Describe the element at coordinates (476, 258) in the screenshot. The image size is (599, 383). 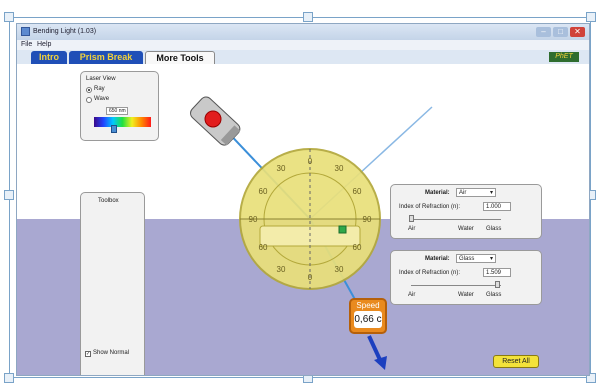
I see `lower-material-select: Glass ▾` at that location.